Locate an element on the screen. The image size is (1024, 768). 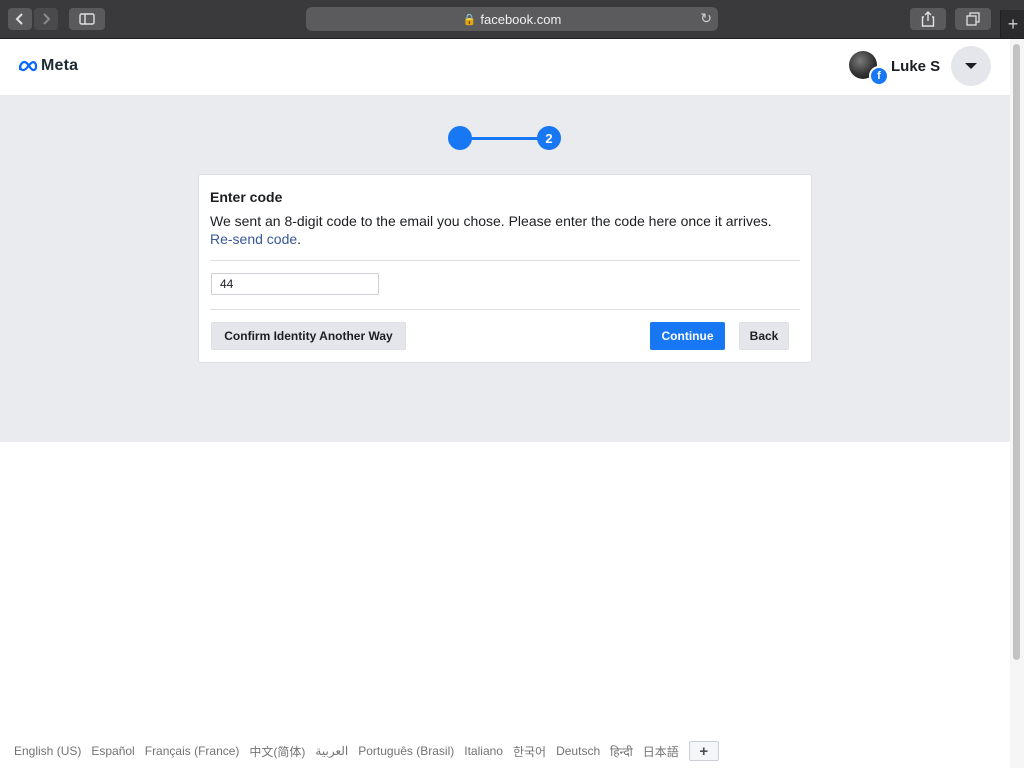
address-bar: 🔒 facebook.com ↻ is located at coordinates (512, 19).